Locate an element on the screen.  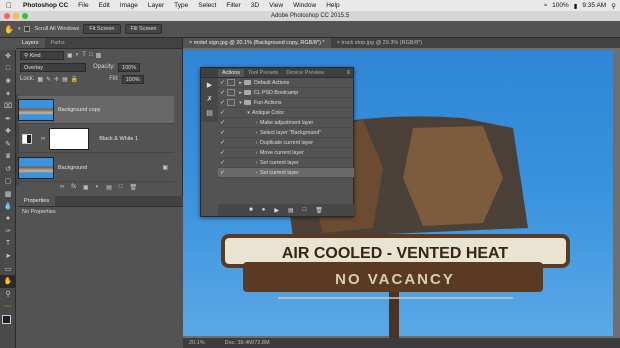
record-icon: ● is located at coordinates (264, 210).